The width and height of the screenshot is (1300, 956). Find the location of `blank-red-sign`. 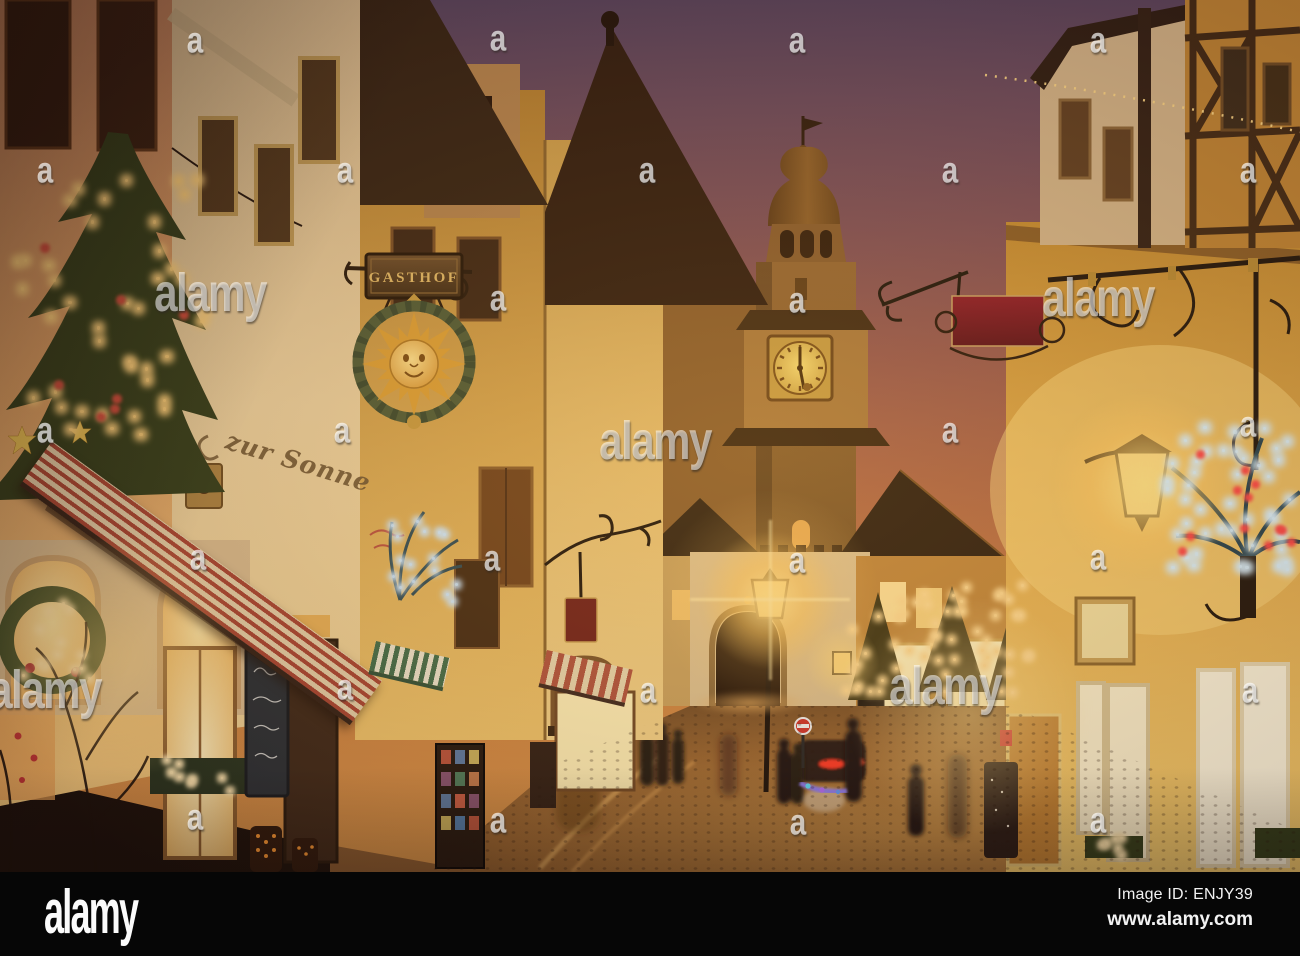

blank-red-sign is located at coordinates (998, 321).